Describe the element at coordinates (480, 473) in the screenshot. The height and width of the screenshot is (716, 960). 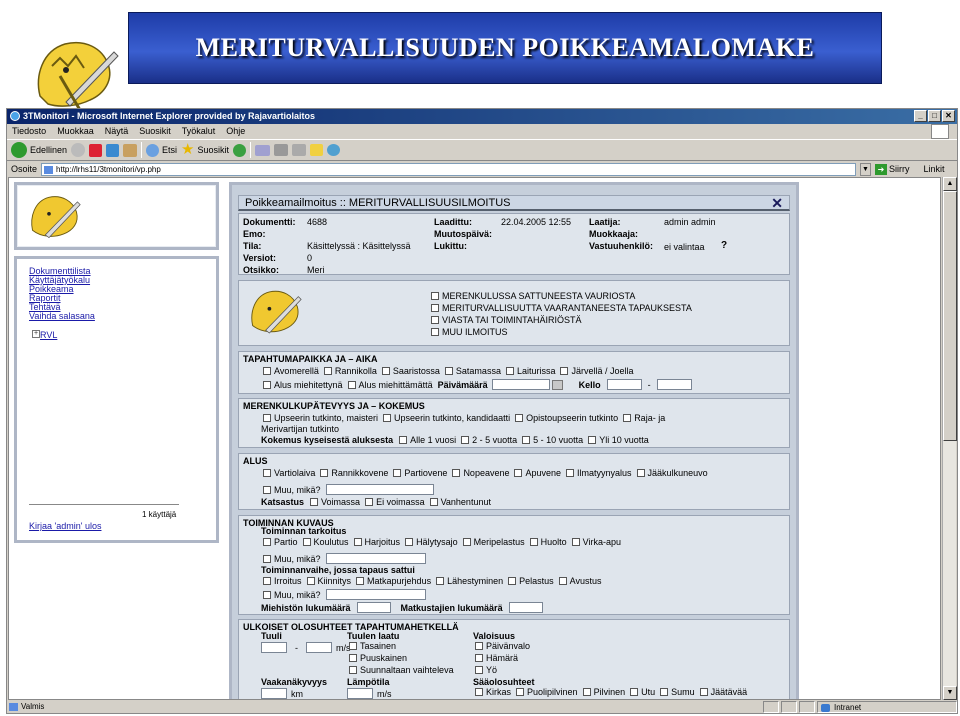
I see `vessel-option: Nopeavene` at that location.